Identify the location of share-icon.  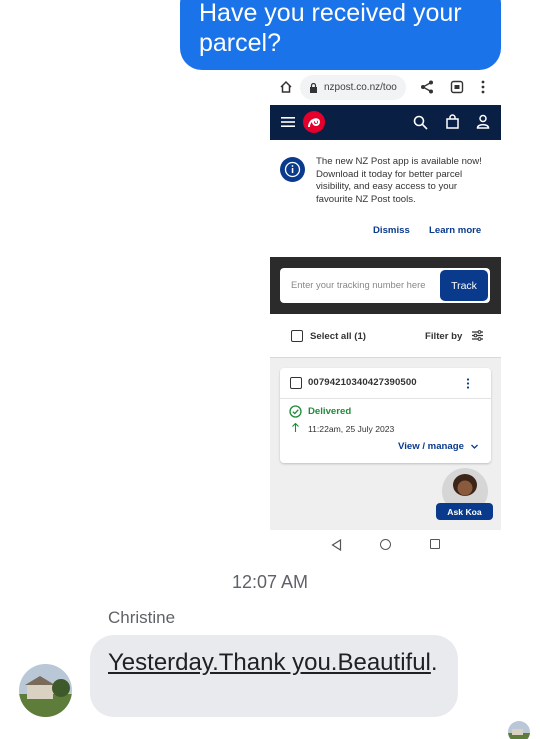
(427, 87).